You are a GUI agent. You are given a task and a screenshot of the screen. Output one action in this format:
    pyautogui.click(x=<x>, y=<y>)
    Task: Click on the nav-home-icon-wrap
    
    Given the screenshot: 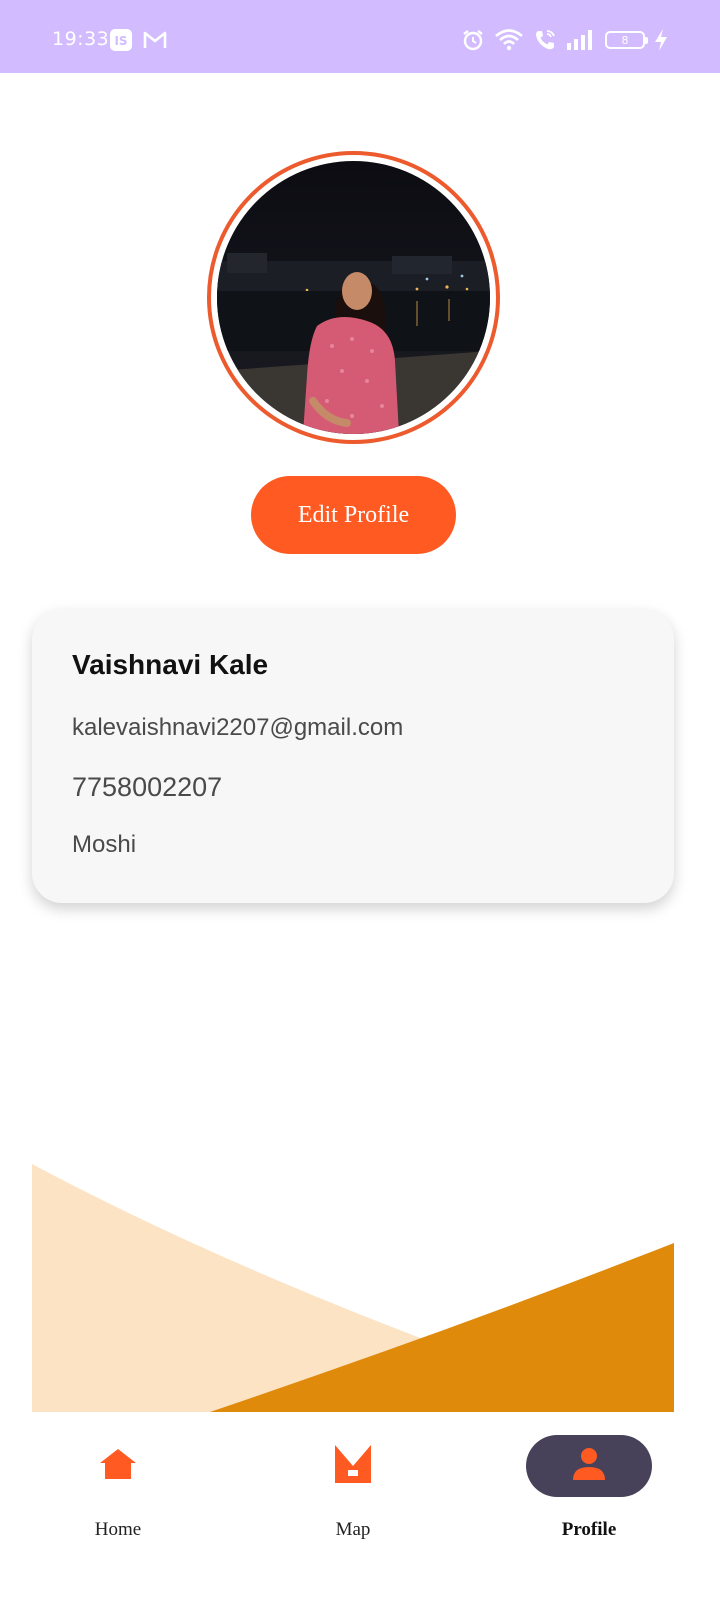 What is the action you would take?
    pyautogui.click(x=118, y=1466)
    